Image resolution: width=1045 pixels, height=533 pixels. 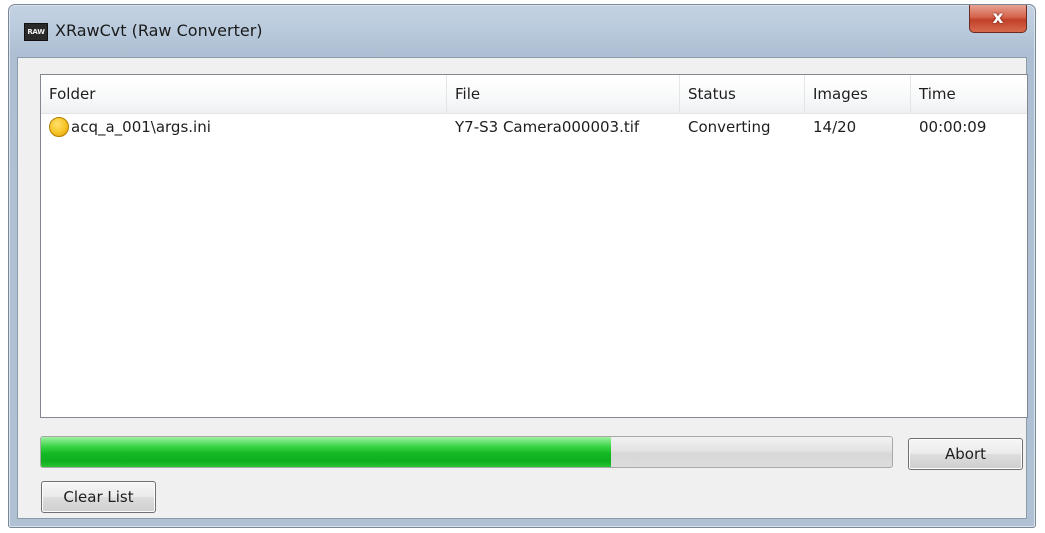 What do you see at coordinates (969, 94) in the screenshot?
I see `column-header-time: Time` at bounding box center [969, 94].